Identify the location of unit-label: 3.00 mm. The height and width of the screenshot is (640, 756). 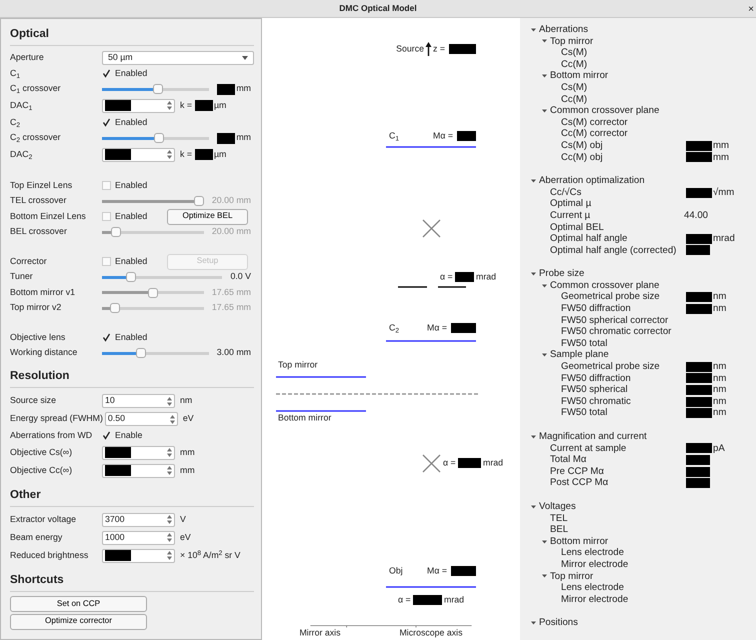
(233, 353).